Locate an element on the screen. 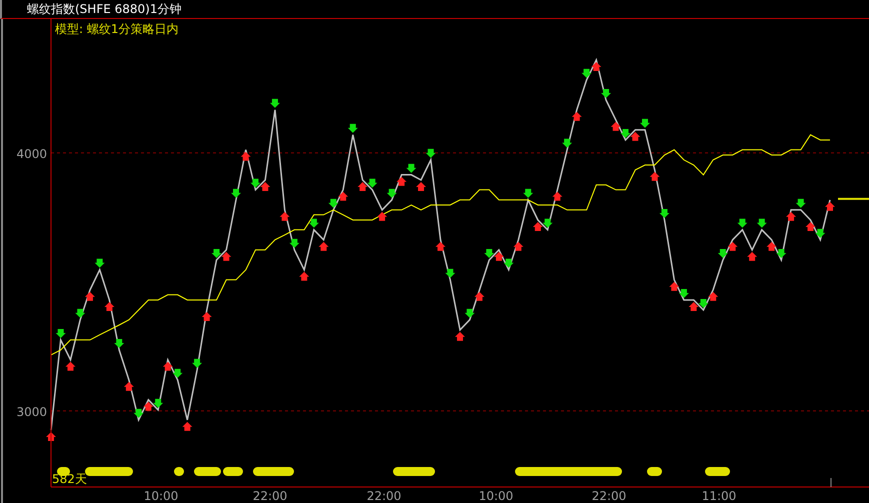  window-title: 螺纹指数(SHFE 6880)1分钟 is located at coordinates (104, 9).